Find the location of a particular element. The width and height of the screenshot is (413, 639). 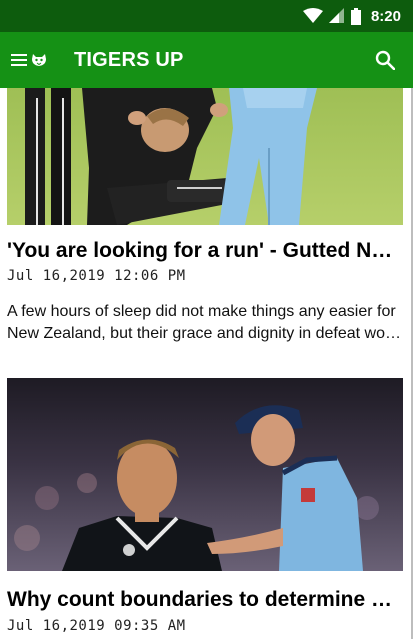

app-title: TIGERS UP is located at coordinates (129, 59).